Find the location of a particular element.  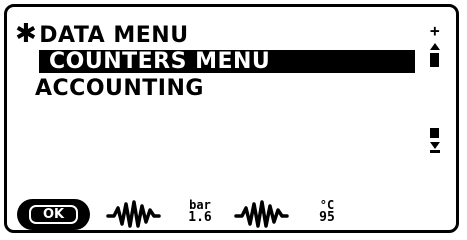

scroll-minus-icon is located at coordinates (435, 151).